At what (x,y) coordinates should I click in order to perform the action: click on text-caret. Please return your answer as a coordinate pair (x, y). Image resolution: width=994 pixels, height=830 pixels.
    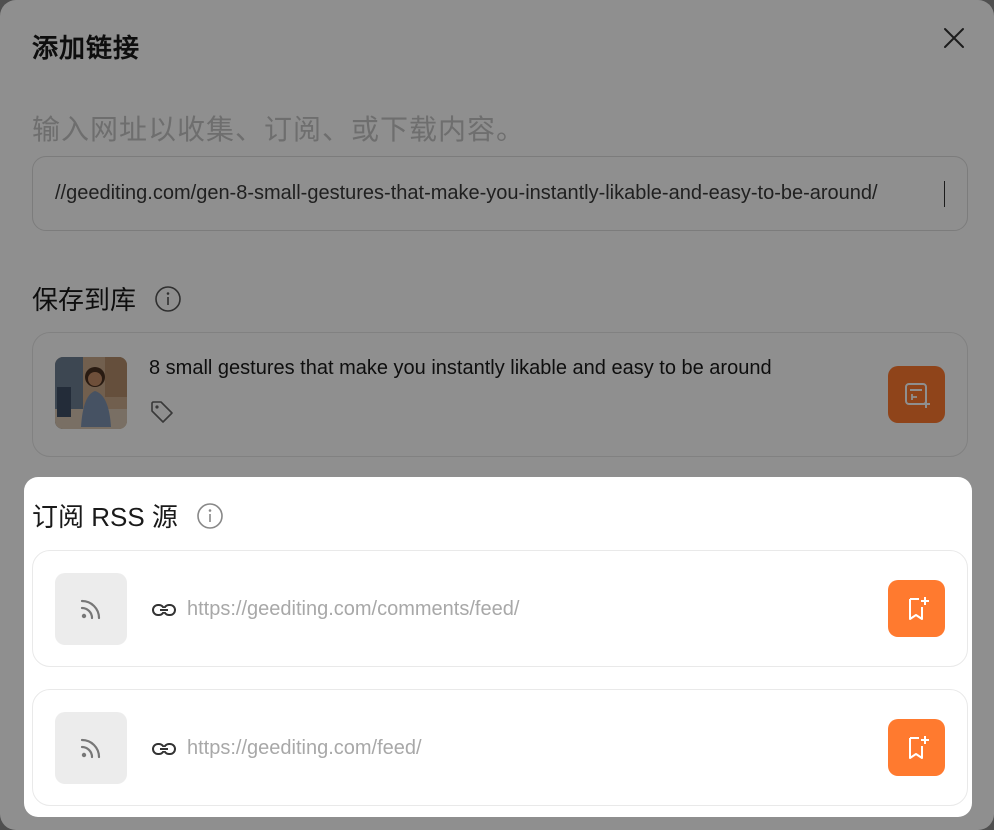
    Looking at the image, I should click on (944, 193).